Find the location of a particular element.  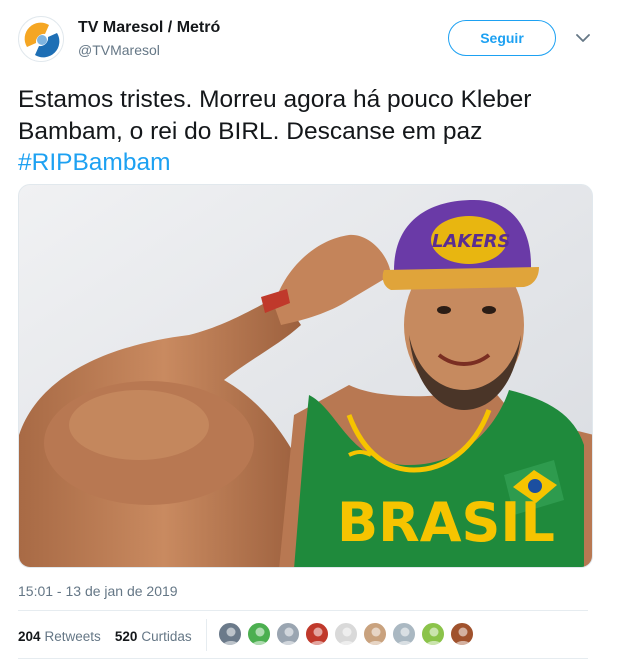

tv-maresol-logo-icon is located at coordinates (41, 39).